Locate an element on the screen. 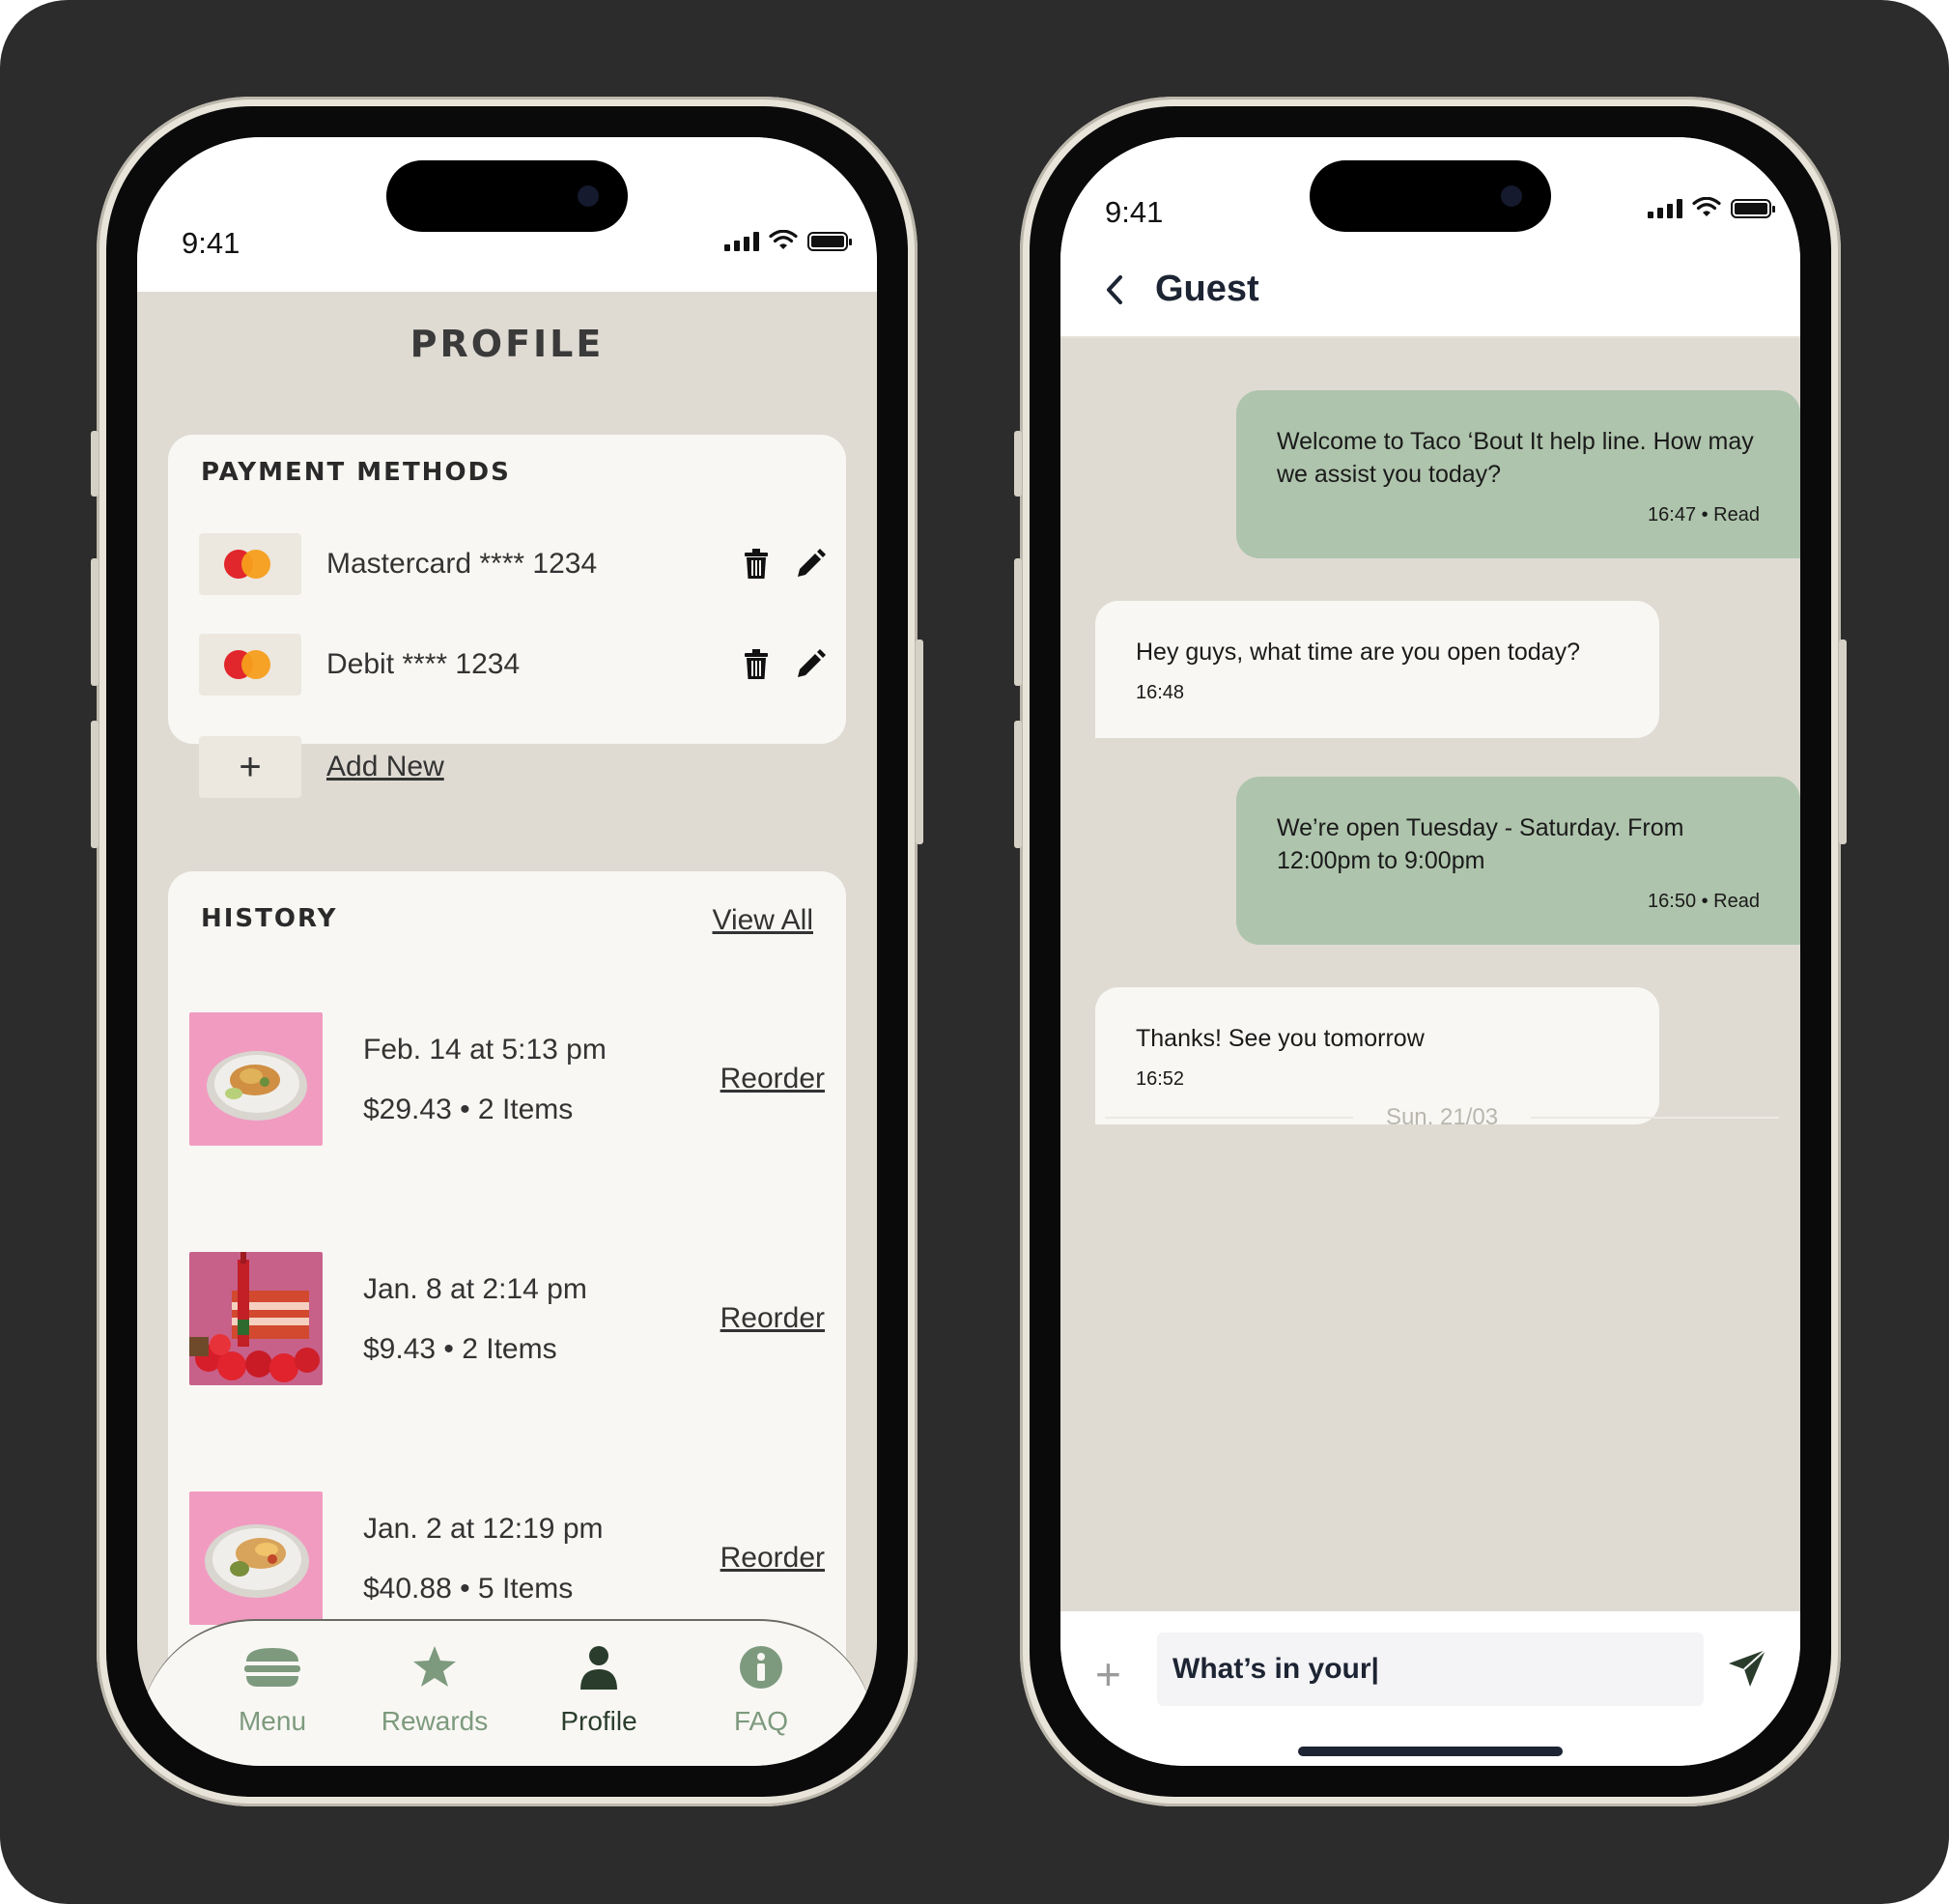  message-composer: + What’s in your| is located at coordinates (1430, 1688).